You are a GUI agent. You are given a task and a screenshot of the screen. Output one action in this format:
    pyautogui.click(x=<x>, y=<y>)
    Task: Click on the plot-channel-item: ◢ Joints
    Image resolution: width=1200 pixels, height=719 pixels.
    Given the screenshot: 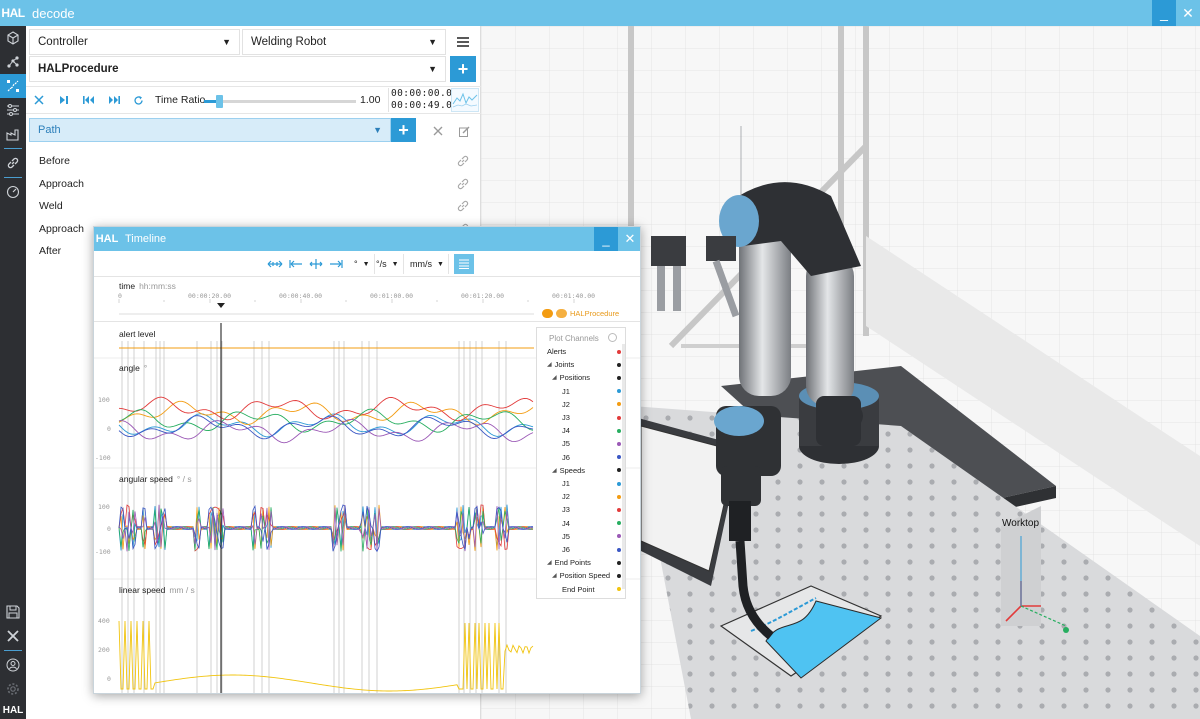 What is the action you would take?
    pyautogui.click(x=582, y=364)
    